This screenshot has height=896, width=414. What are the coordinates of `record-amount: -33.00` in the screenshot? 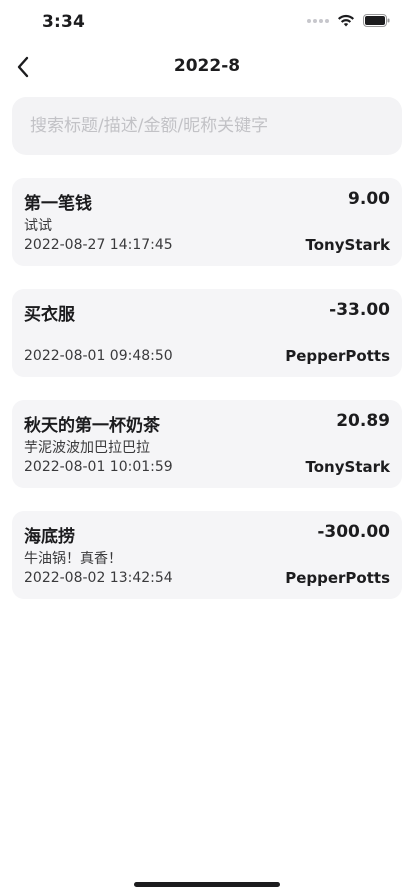 It's located at (359, 310).